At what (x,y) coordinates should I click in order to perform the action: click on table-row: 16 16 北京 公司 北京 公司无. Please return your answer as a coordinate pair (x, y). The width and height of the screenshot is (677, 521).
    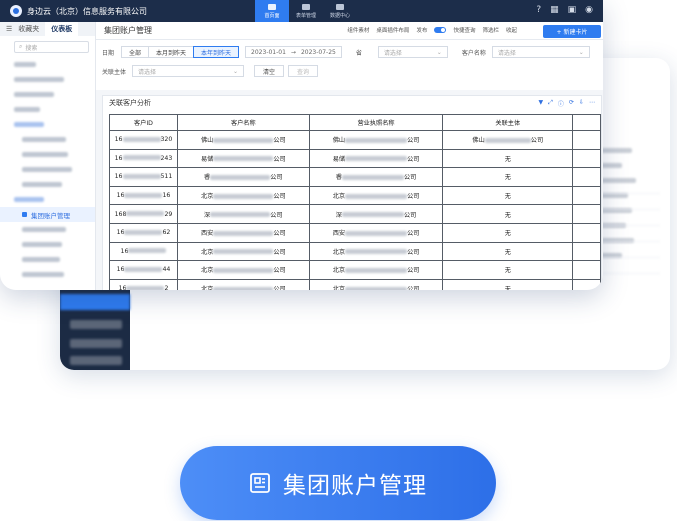
    Looking at the image, I should click on (355, 195).